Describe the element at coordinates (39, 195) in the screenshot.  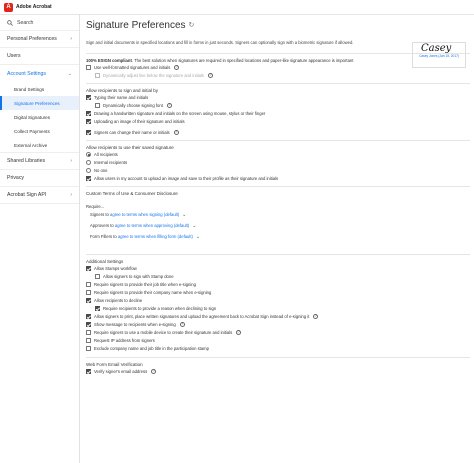
I see `sidebar-item-acrobat-sign-api: Acrobat Sign API ›` at that location.